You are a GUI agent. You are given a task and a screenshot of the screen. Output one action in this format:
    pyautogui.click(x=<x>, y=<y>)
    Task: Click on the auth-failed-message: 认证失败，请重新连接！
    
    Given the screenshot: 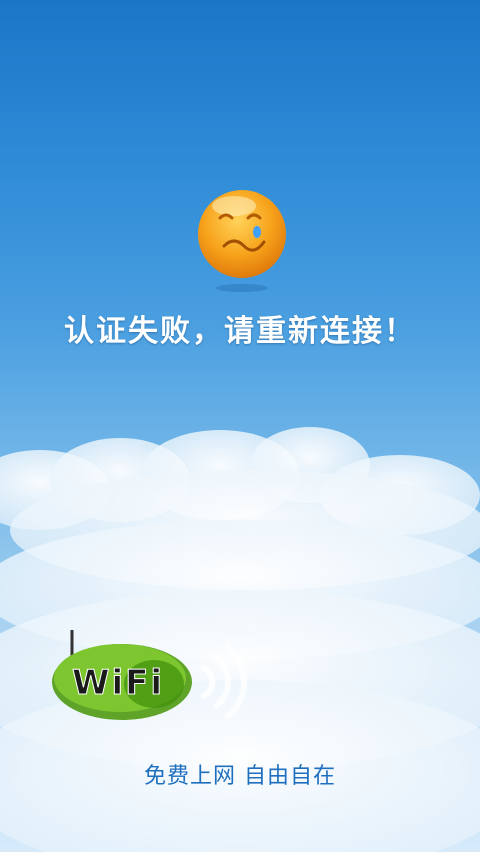 What is the action you would take?
    pyautogui.click(x=240, y=331)
    